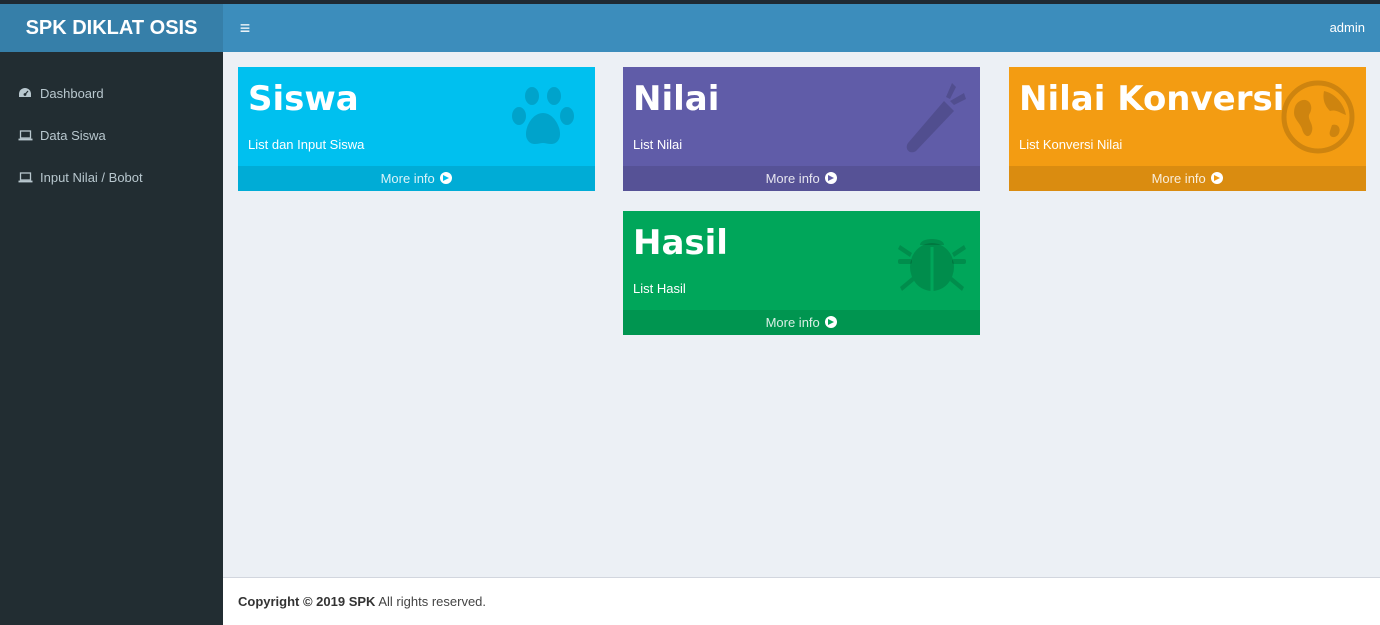 This screenshot has width=1380, height=625. What do you see at coordinates (307, 601) in the screenshot?
I see `copyright-text: Copyright © 2019 SPK` at bounding box center [307, 601].